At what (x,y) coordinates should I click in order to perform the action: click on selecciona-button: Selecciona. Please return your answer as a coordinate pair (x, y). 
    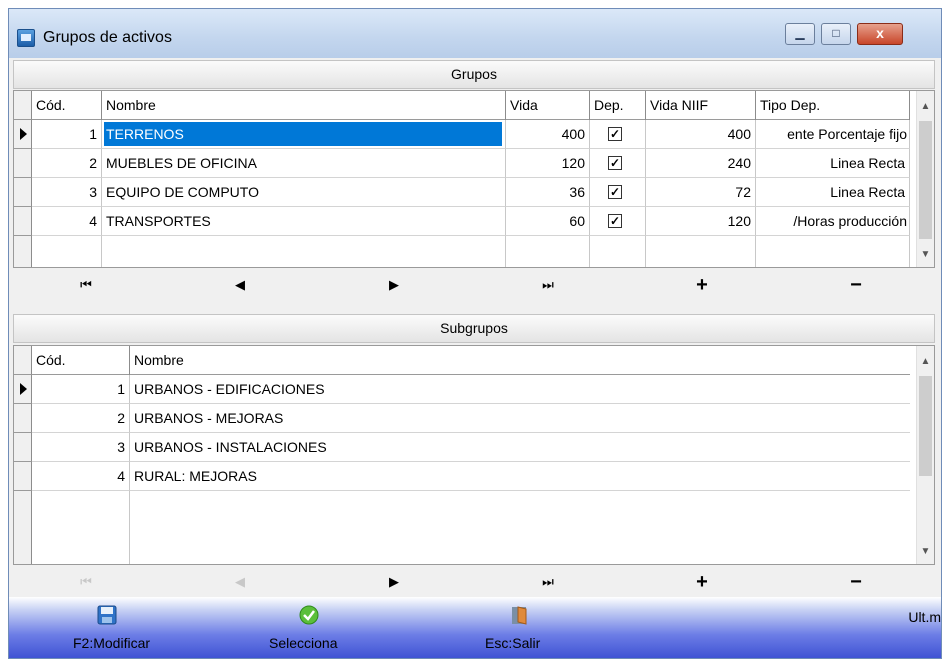
    Looking at the image, I should click on (309, 627).